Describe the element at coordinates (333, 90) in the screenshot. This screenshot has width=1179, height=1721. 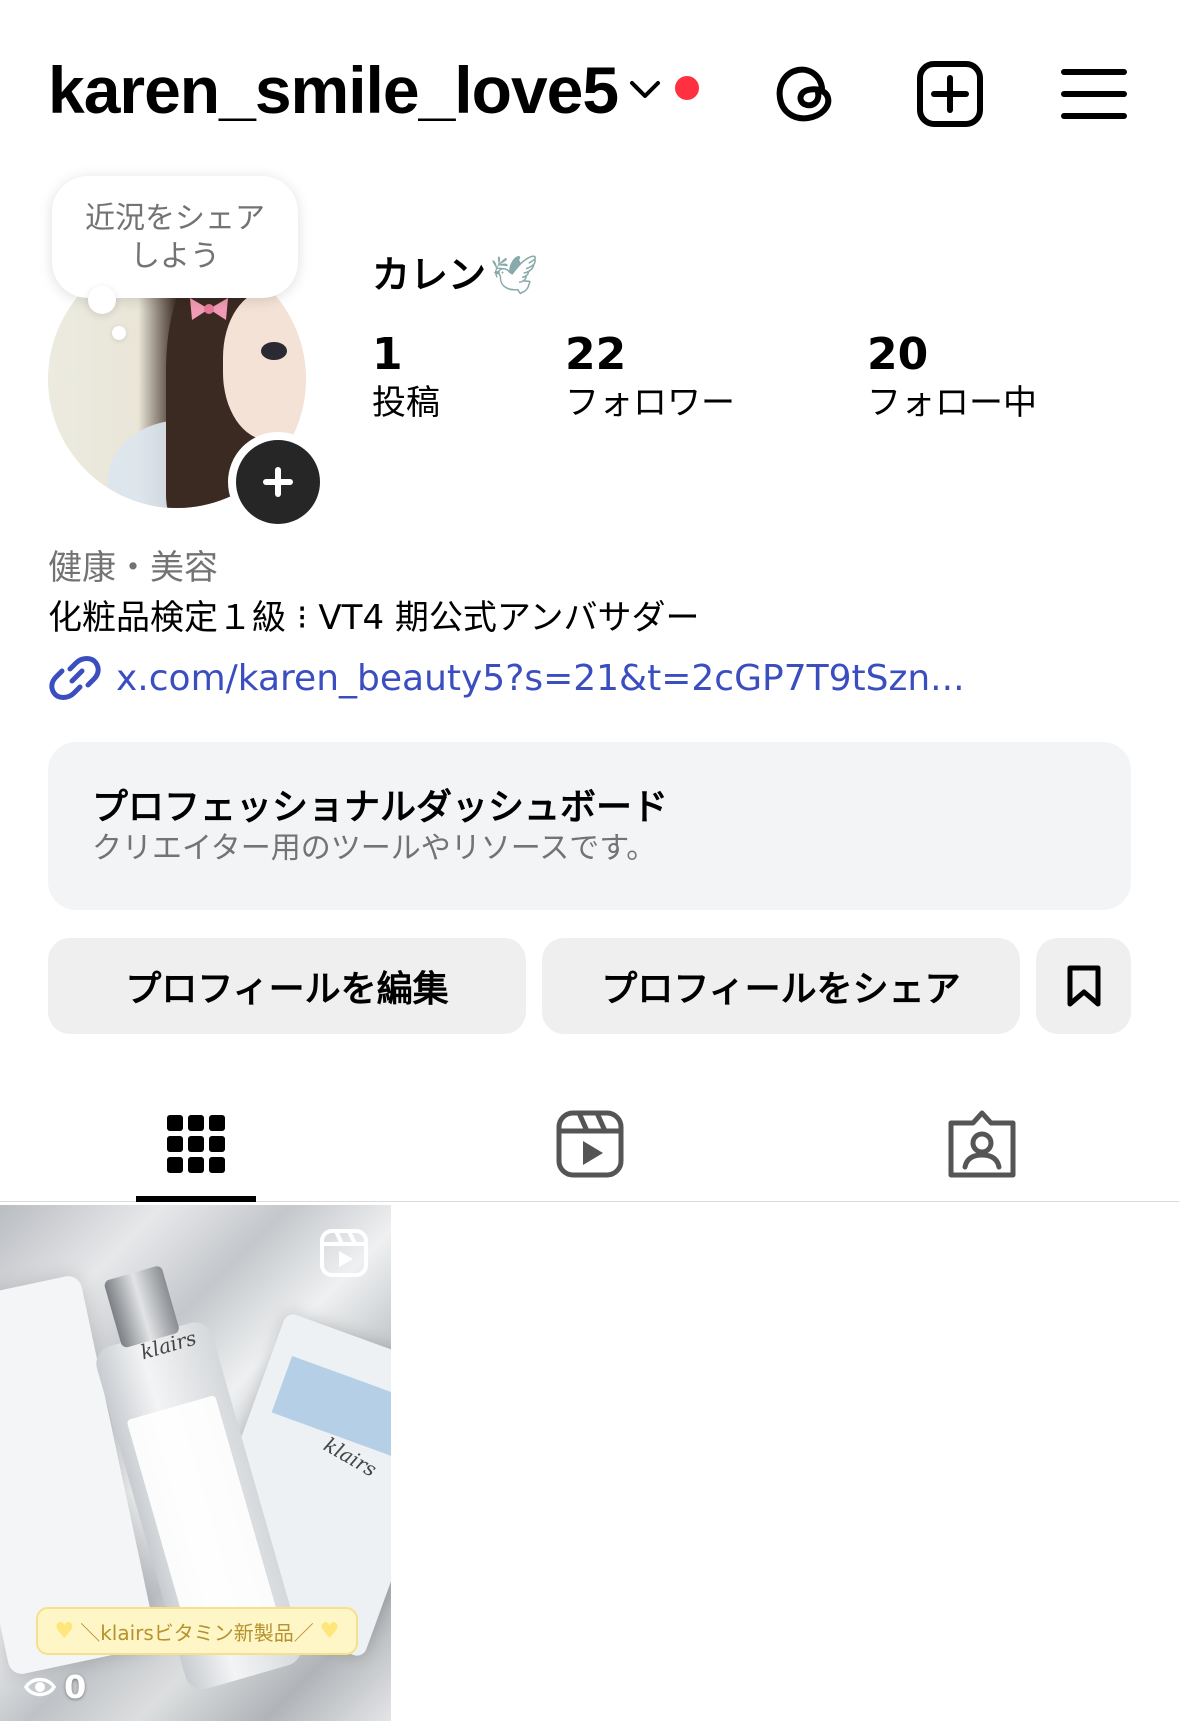
I see `username: karen_smile_love5` at that location.